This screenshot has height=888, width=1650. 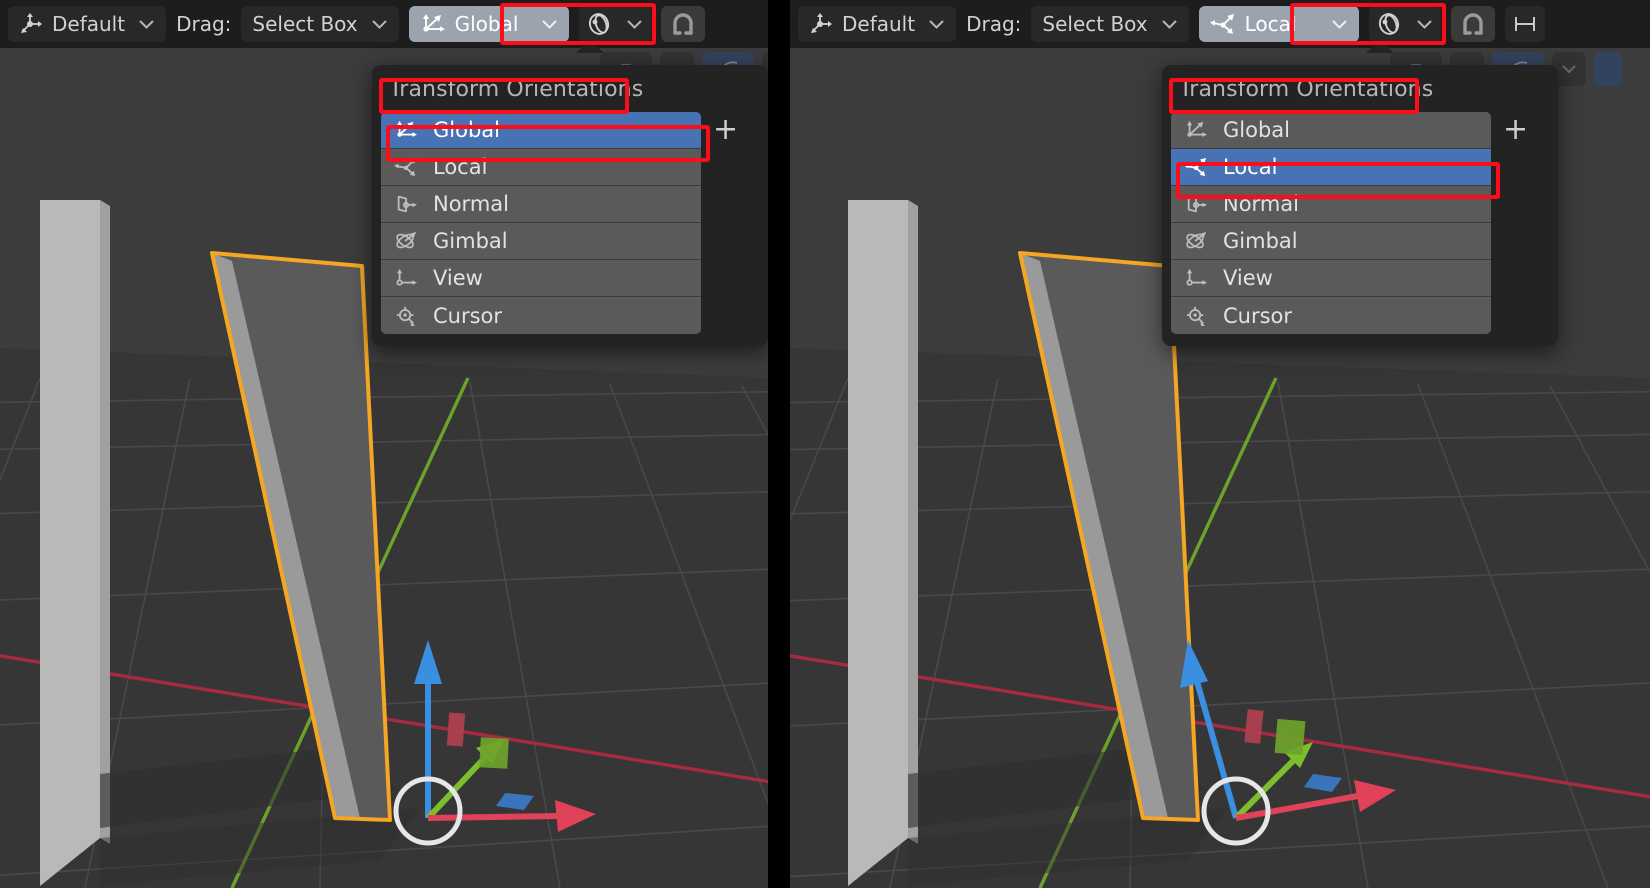 I want to click on active-tool-select-left: Default, so click(x=87, y=24).